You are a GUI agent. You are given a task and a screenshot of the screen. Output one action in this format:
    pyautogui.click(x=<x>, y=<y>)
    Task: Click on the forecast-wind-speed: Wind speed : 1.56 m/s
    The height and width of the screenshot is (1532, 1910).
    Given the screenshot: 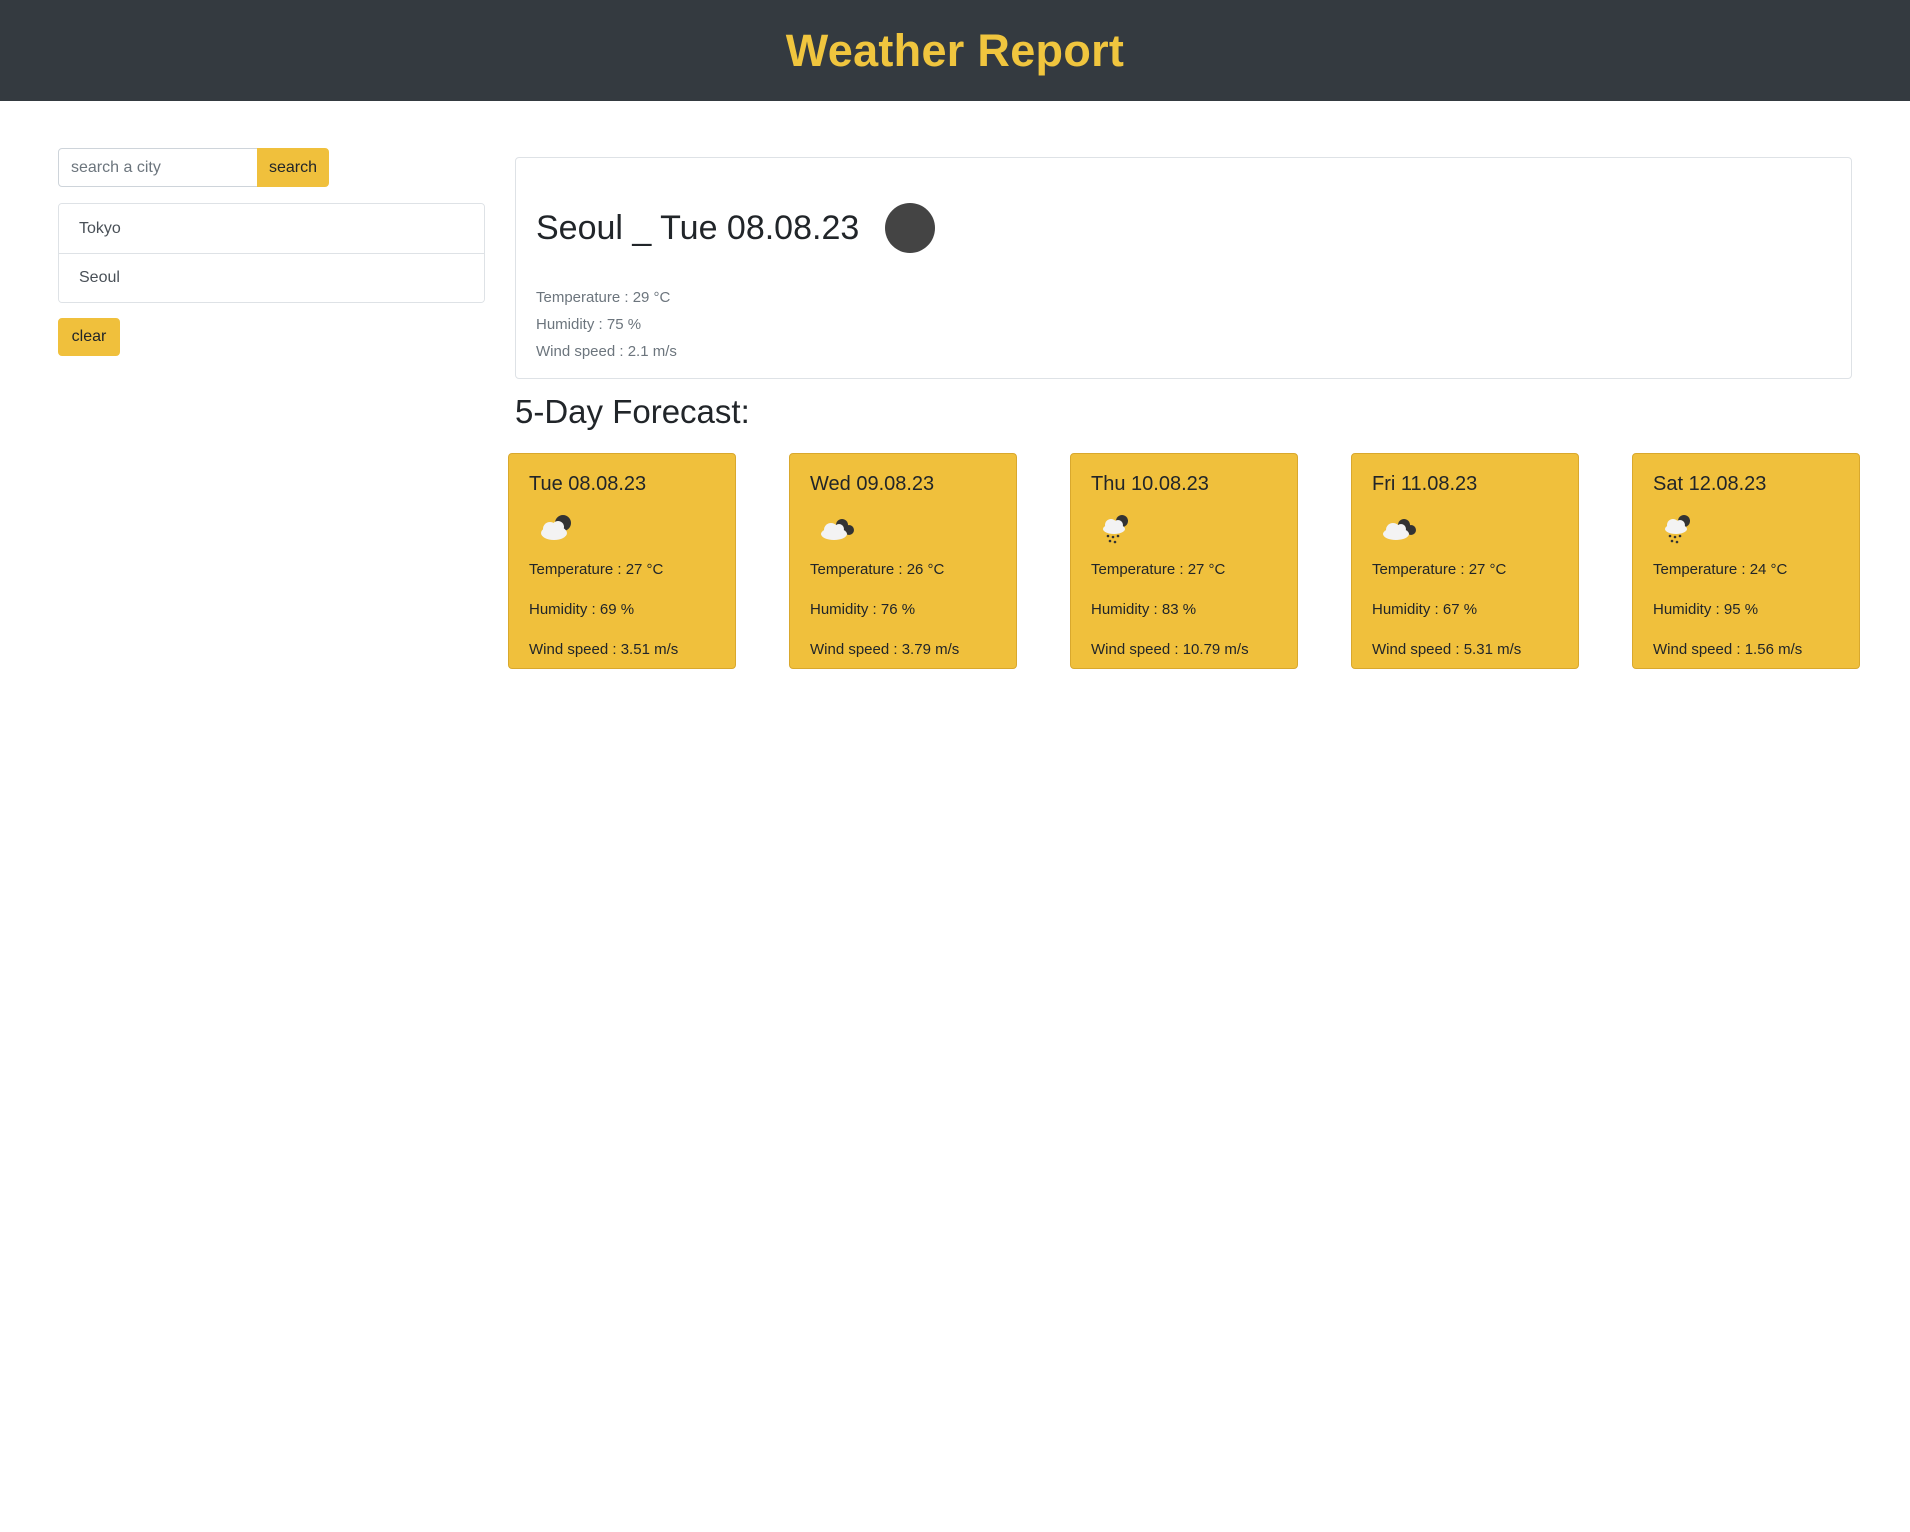 What is the action you would take?
    pyautogui.click(x=1728, y=649)
    